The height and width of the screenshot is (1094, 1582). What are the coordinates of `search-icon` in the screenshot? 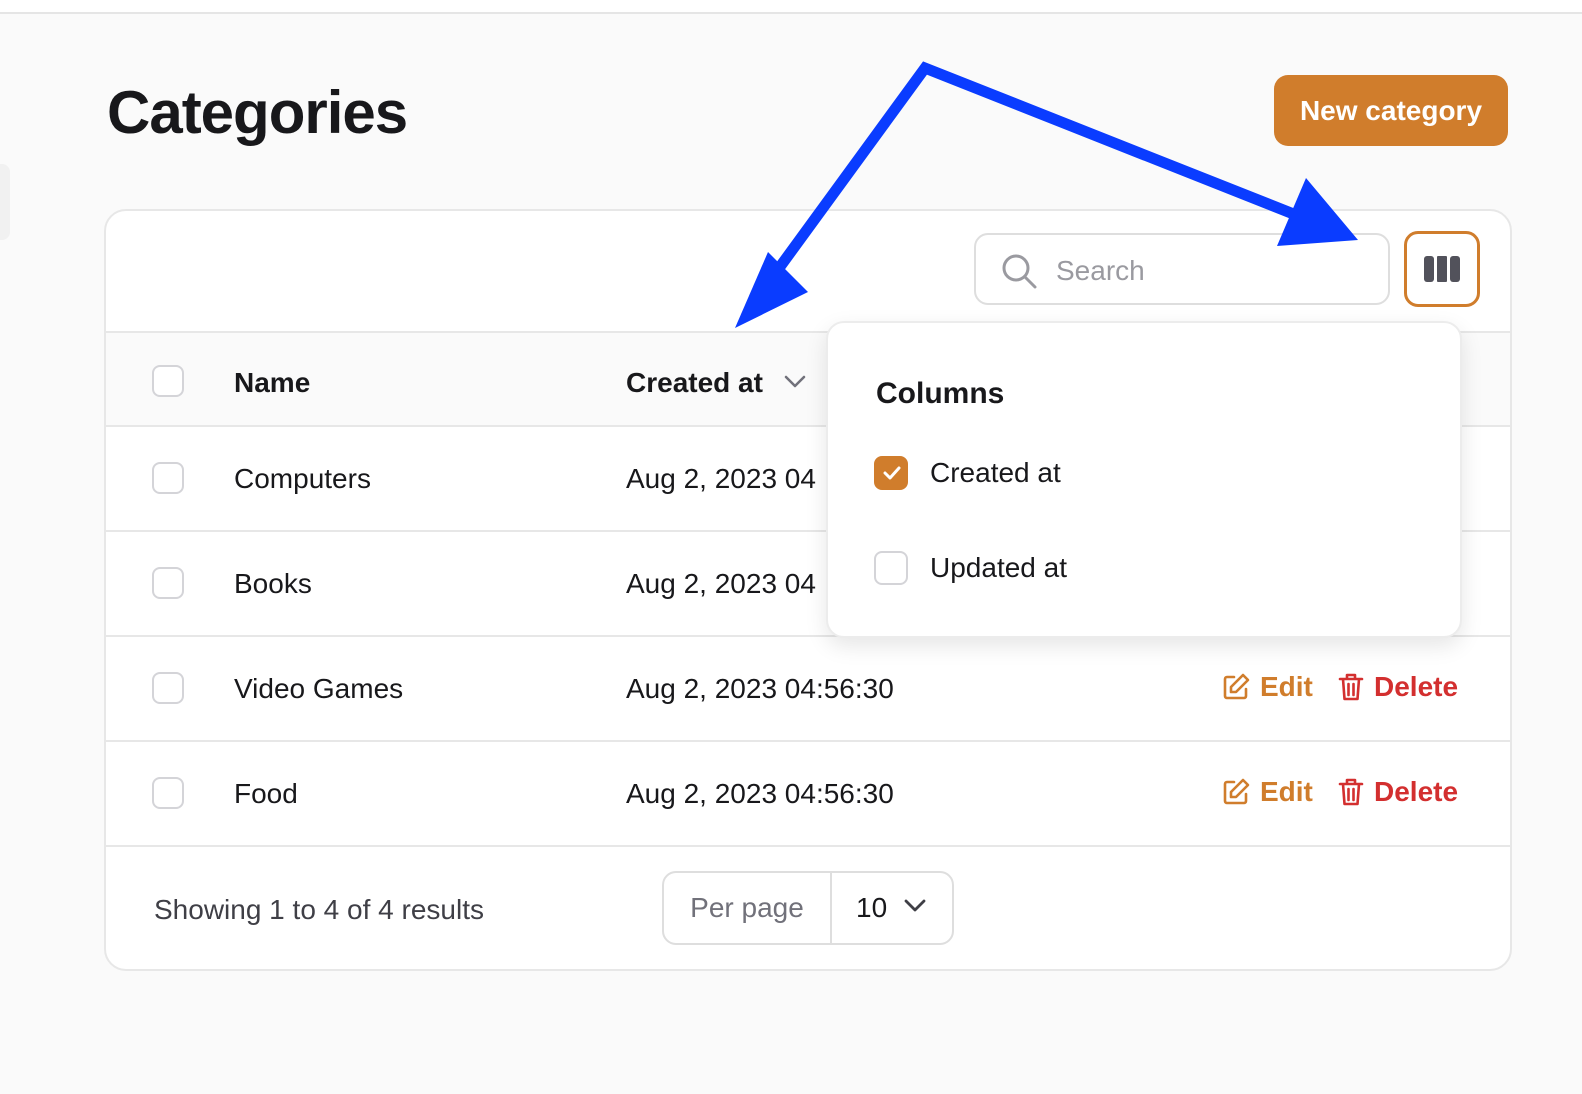 It's located at (1019, 271).